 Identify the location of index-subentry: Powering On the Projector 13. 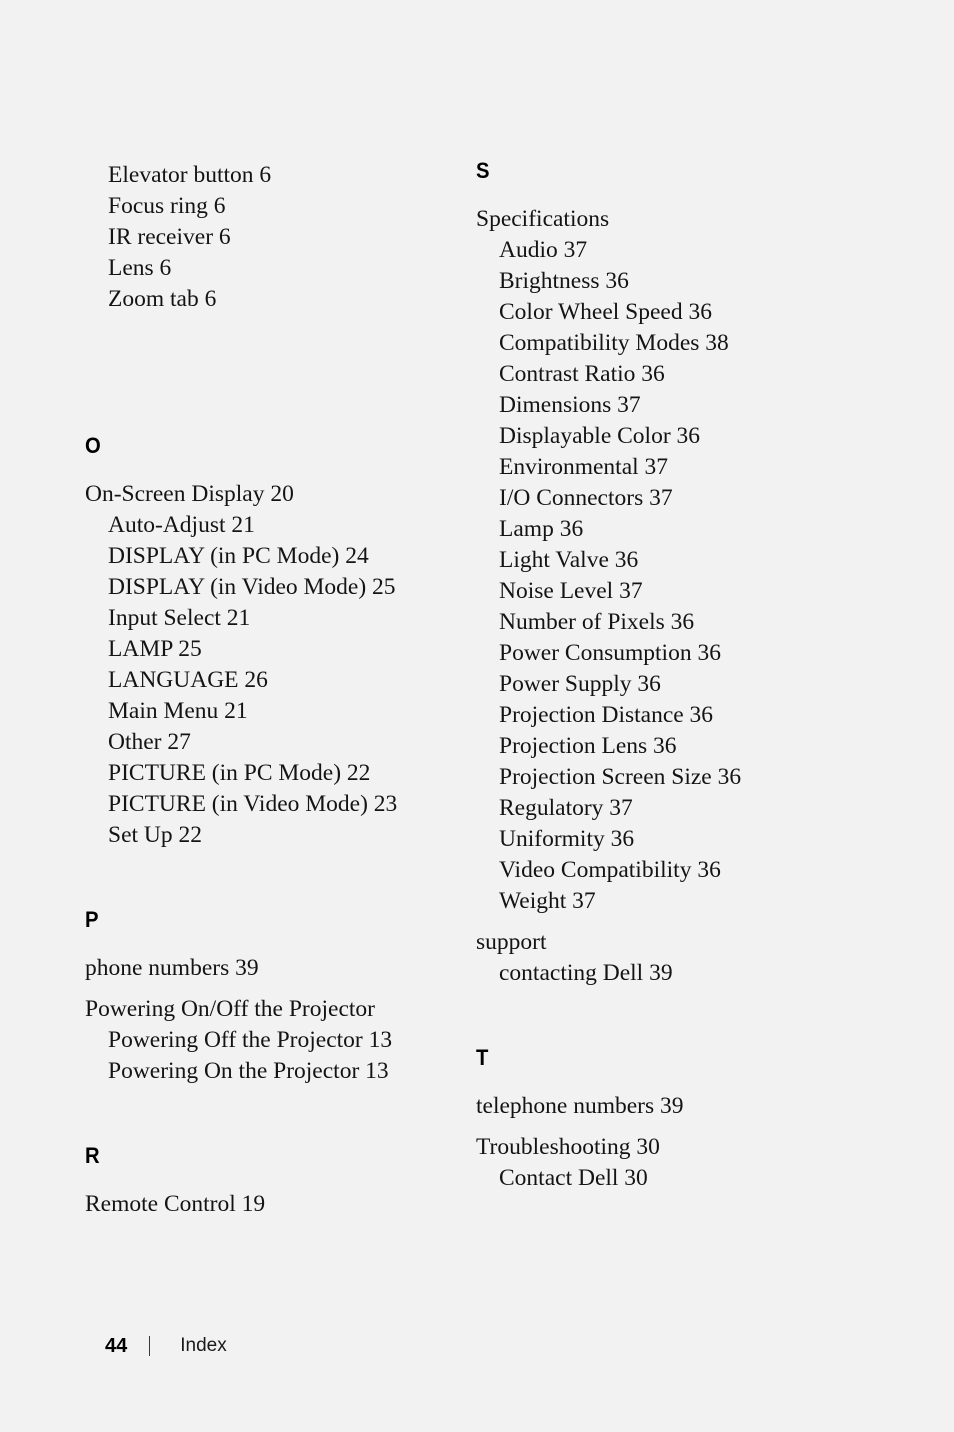
(248, 1071).